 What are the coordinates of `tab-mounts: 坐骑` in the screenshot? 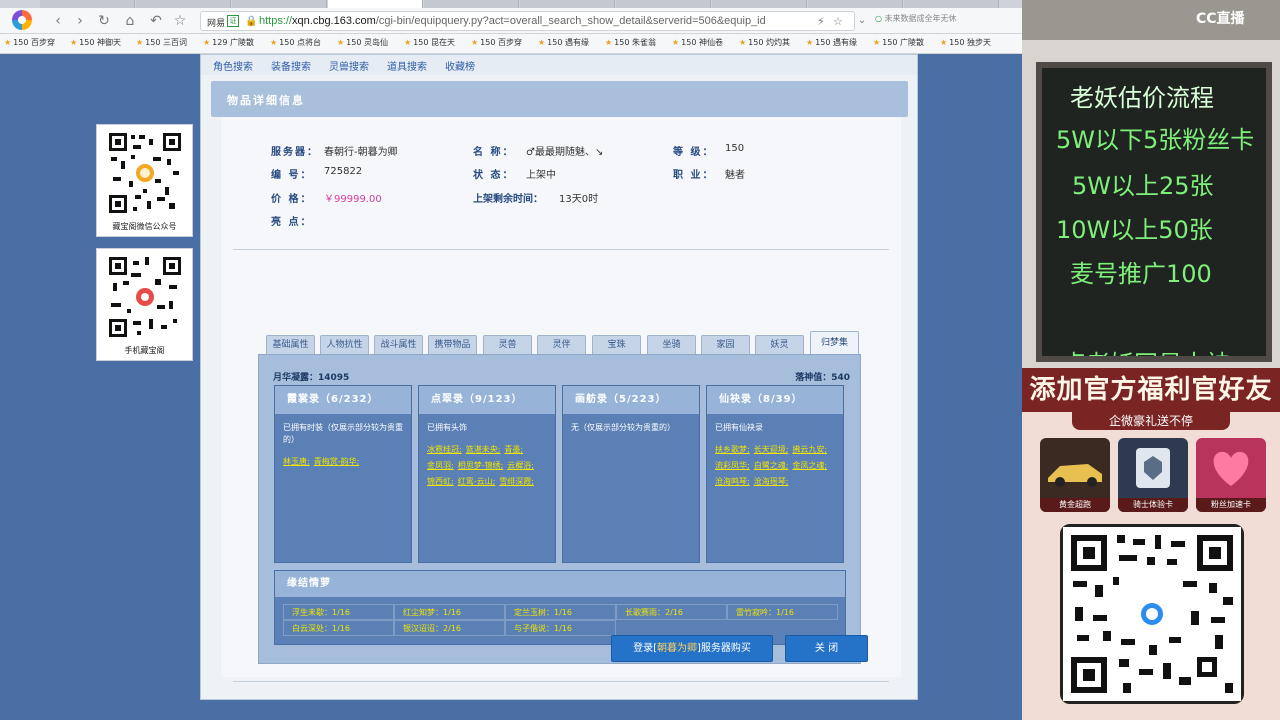 It's located at (671, 344).